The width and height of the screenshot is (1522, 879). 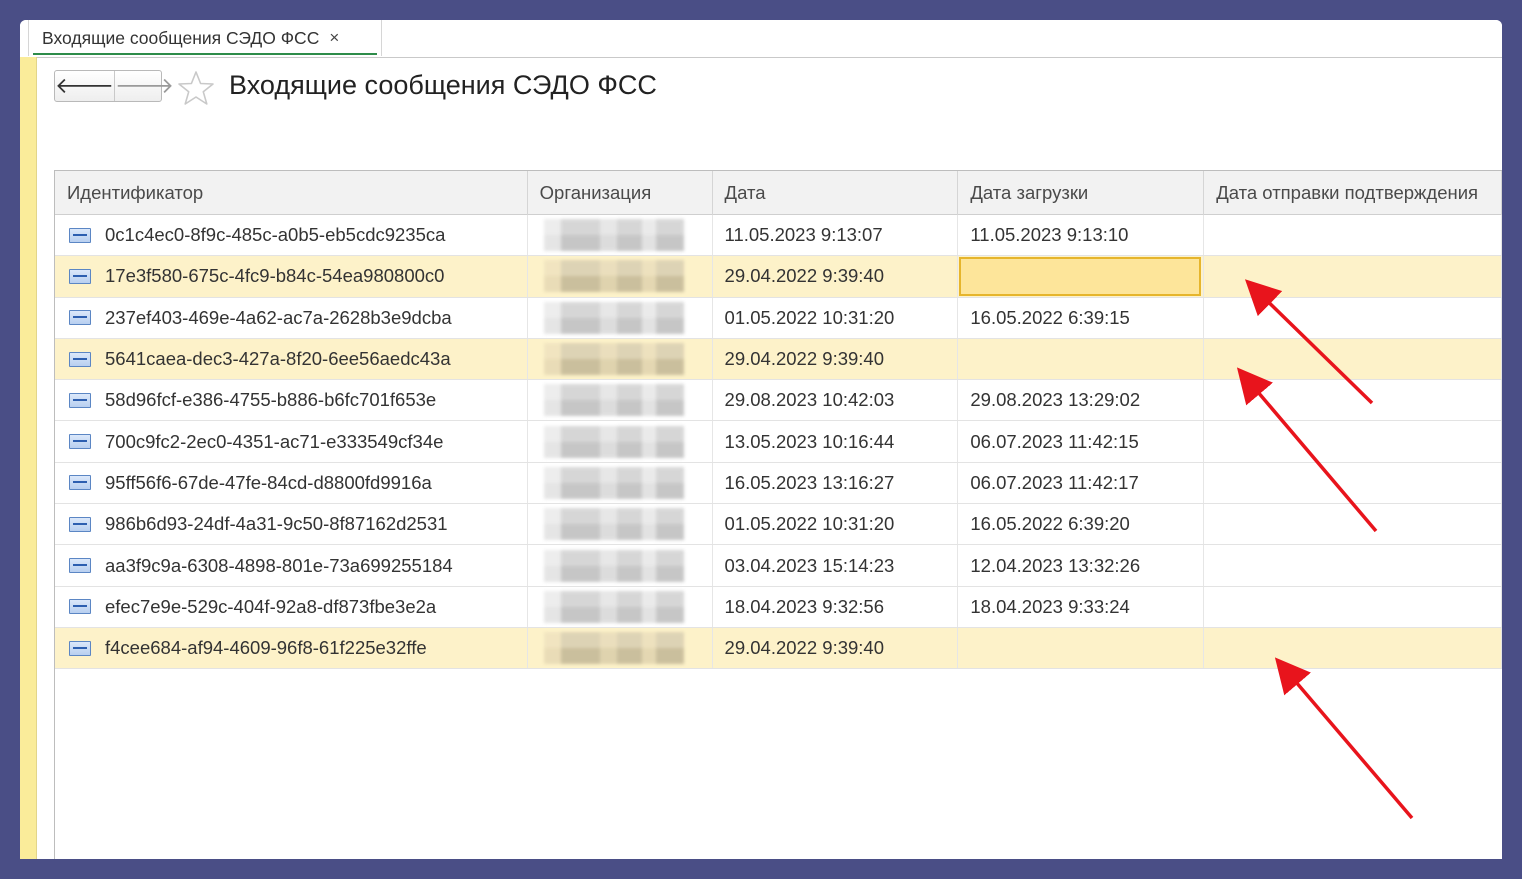 I want to click on cell-date: 18.04.2023 9:32:56, so click(x=836, y=606).